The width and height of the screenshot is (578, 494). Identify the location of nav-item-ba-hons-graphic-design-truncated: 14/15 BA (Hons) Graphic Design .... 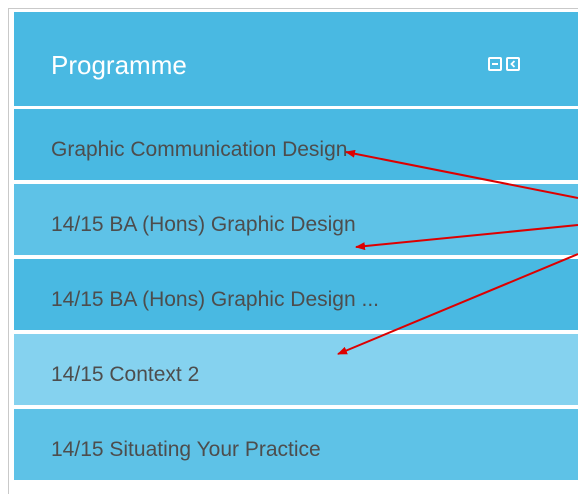
(296, 294).